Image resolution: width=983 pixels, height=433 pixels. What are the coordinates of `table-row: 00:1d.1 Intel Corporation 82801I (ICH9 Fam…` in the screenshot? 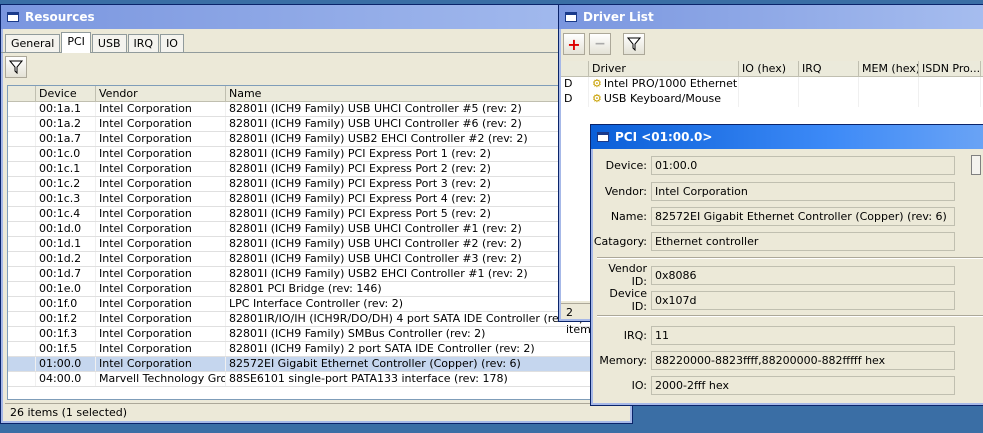 It's located at (317, 244).